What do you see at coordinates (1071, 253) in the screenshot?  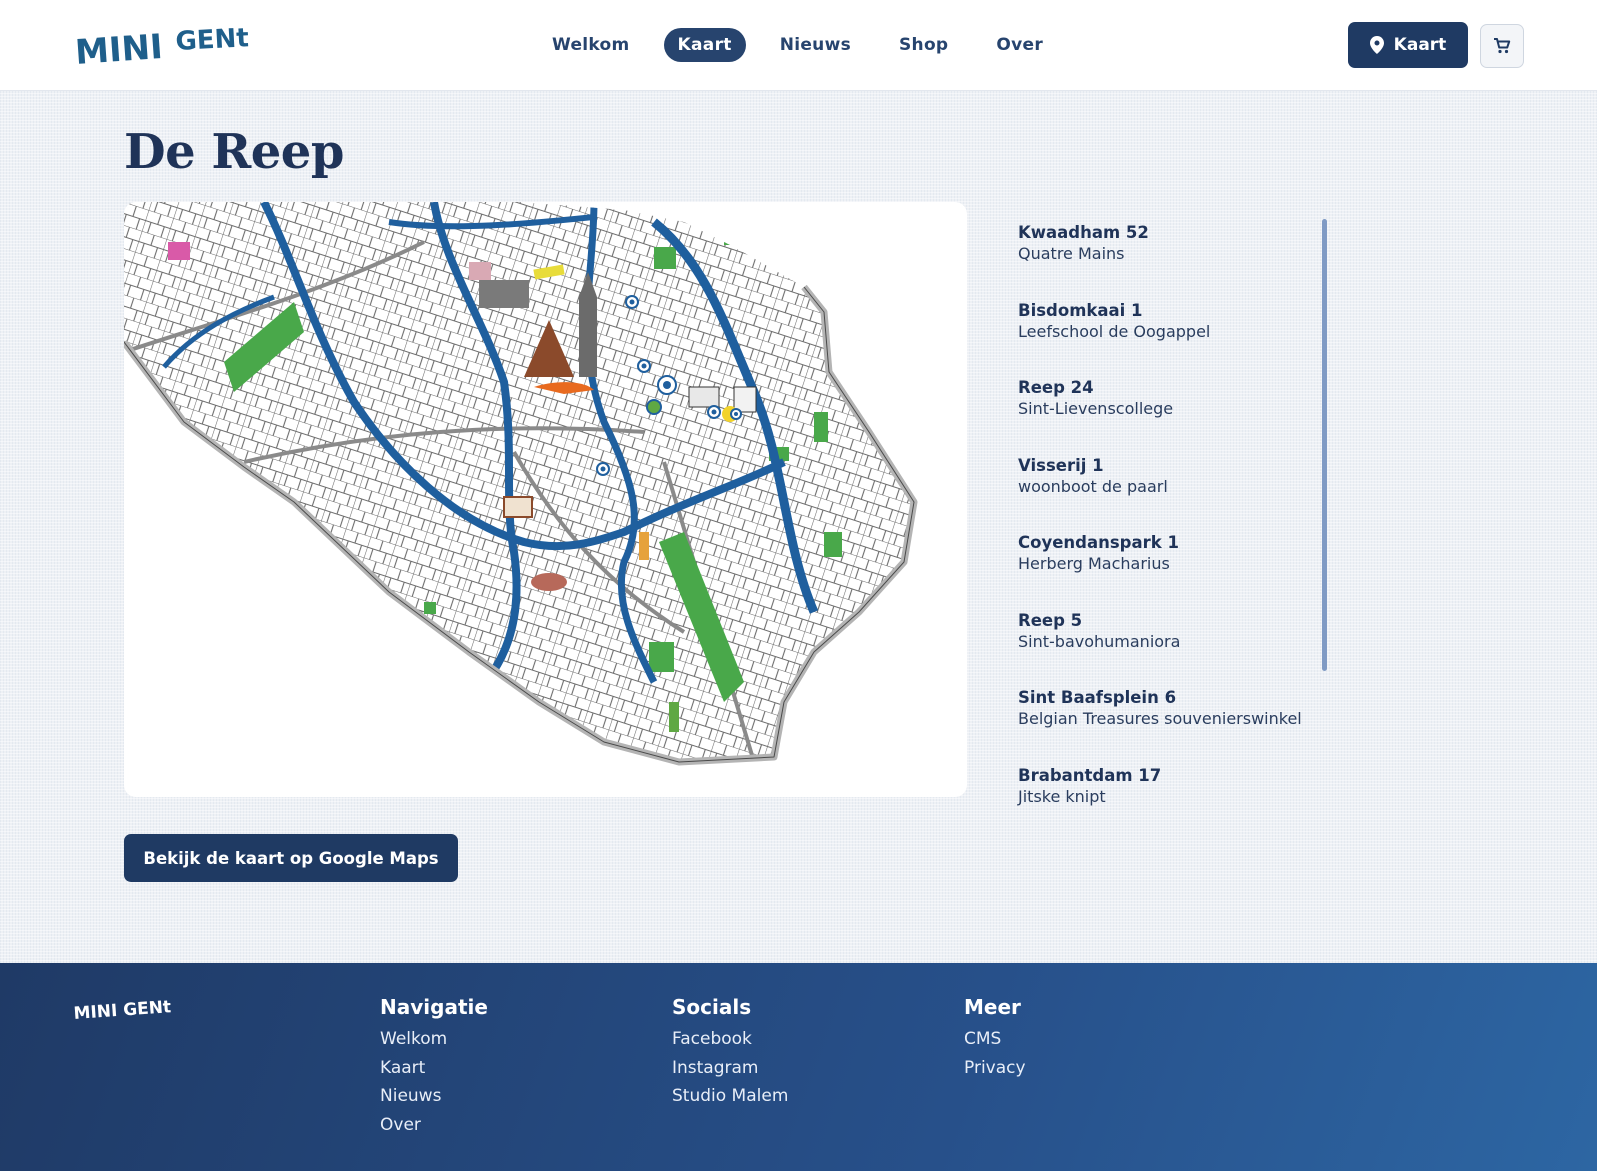 I see `location-name: Quatre Mains` at bounding box center [1071, 253].